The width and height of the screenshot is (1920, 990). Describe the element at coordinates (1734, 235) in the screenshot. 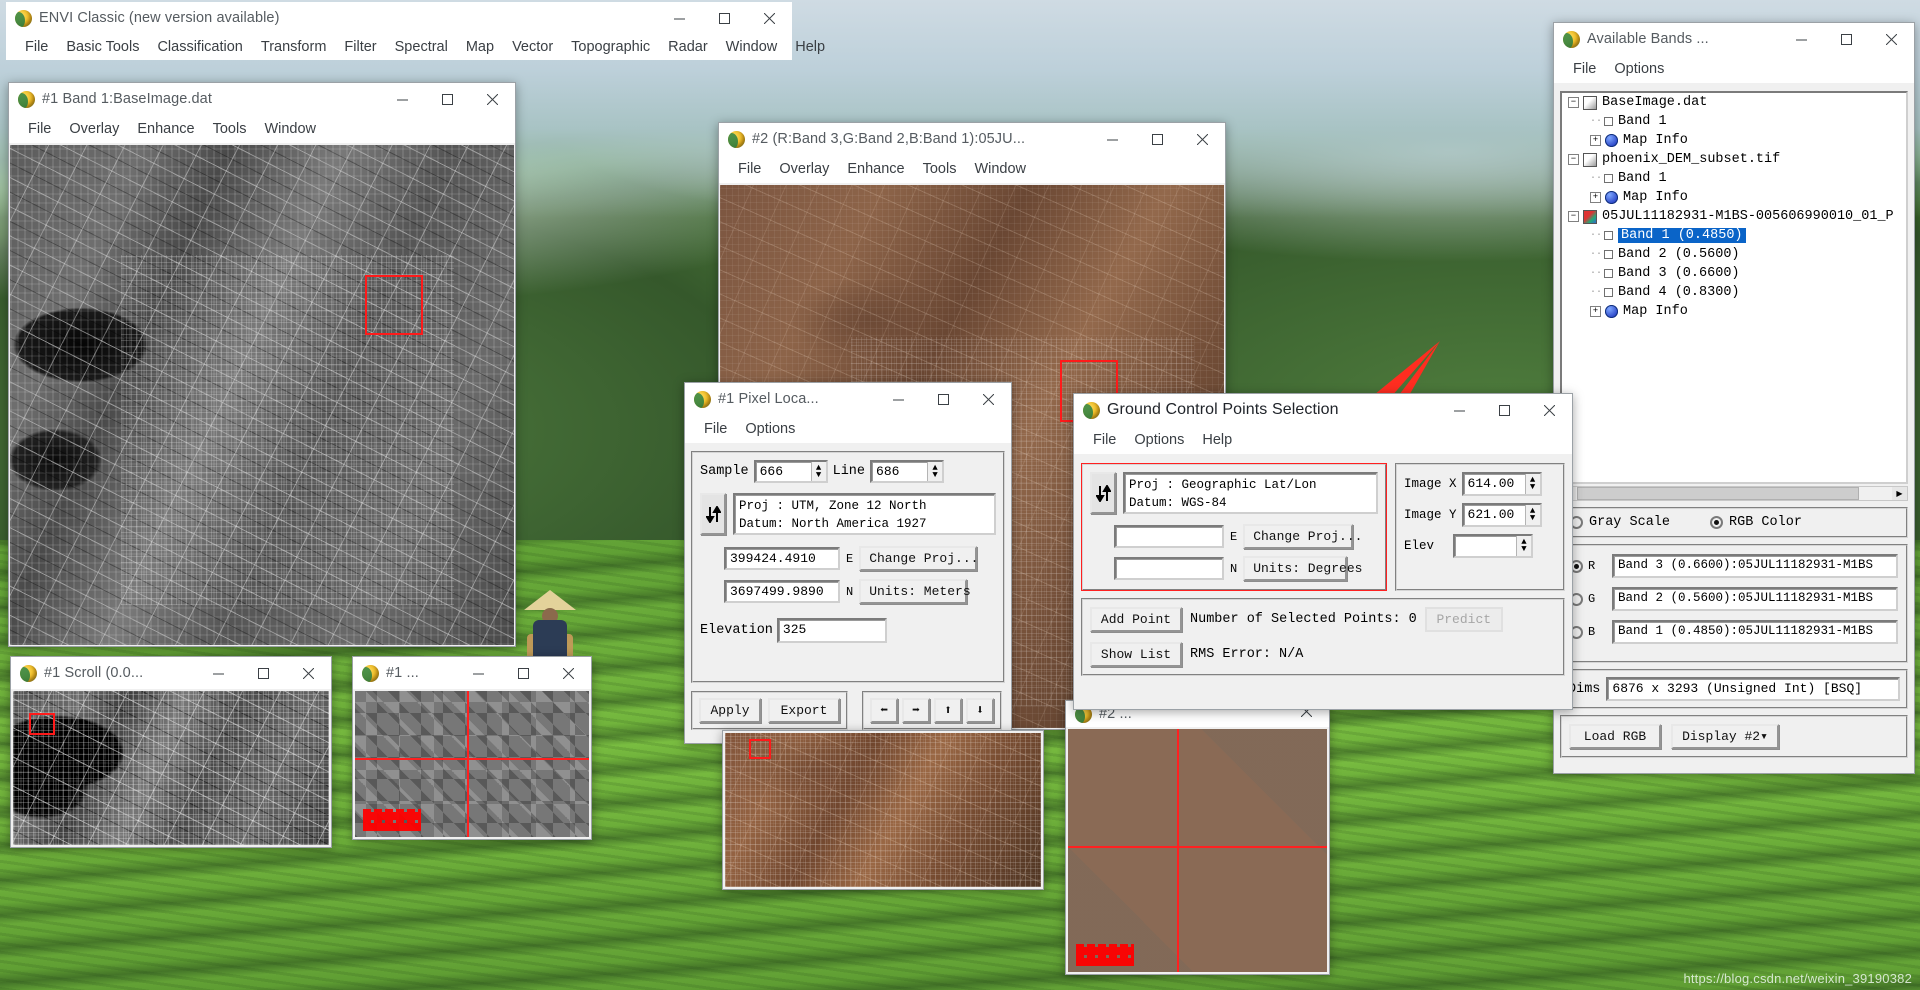

I see `tree-node: ·· Band 1 (0.4850)` at that location.